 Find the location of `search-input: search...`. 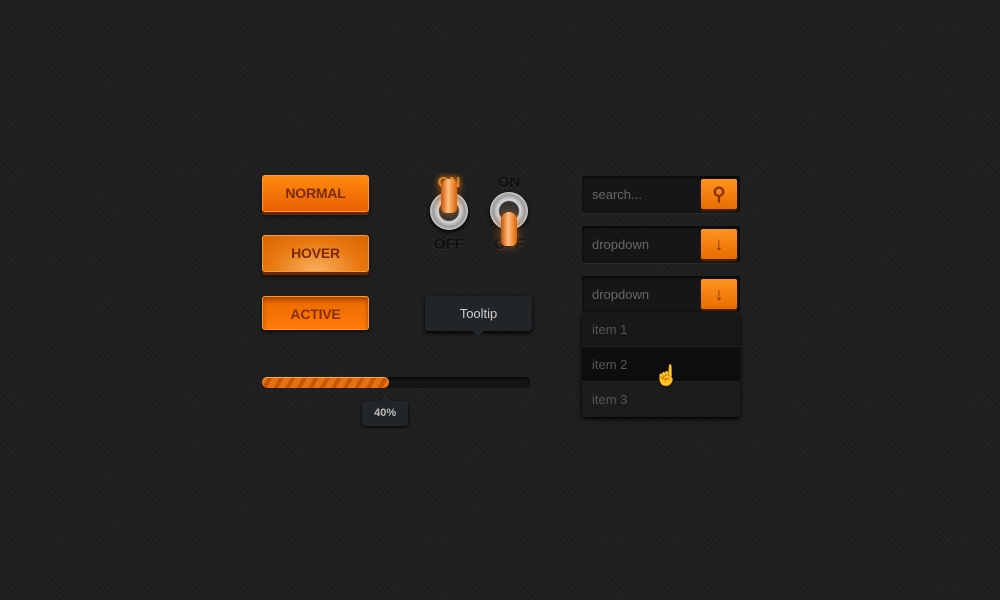

search-input: search... is located at coordinates (617, 194).